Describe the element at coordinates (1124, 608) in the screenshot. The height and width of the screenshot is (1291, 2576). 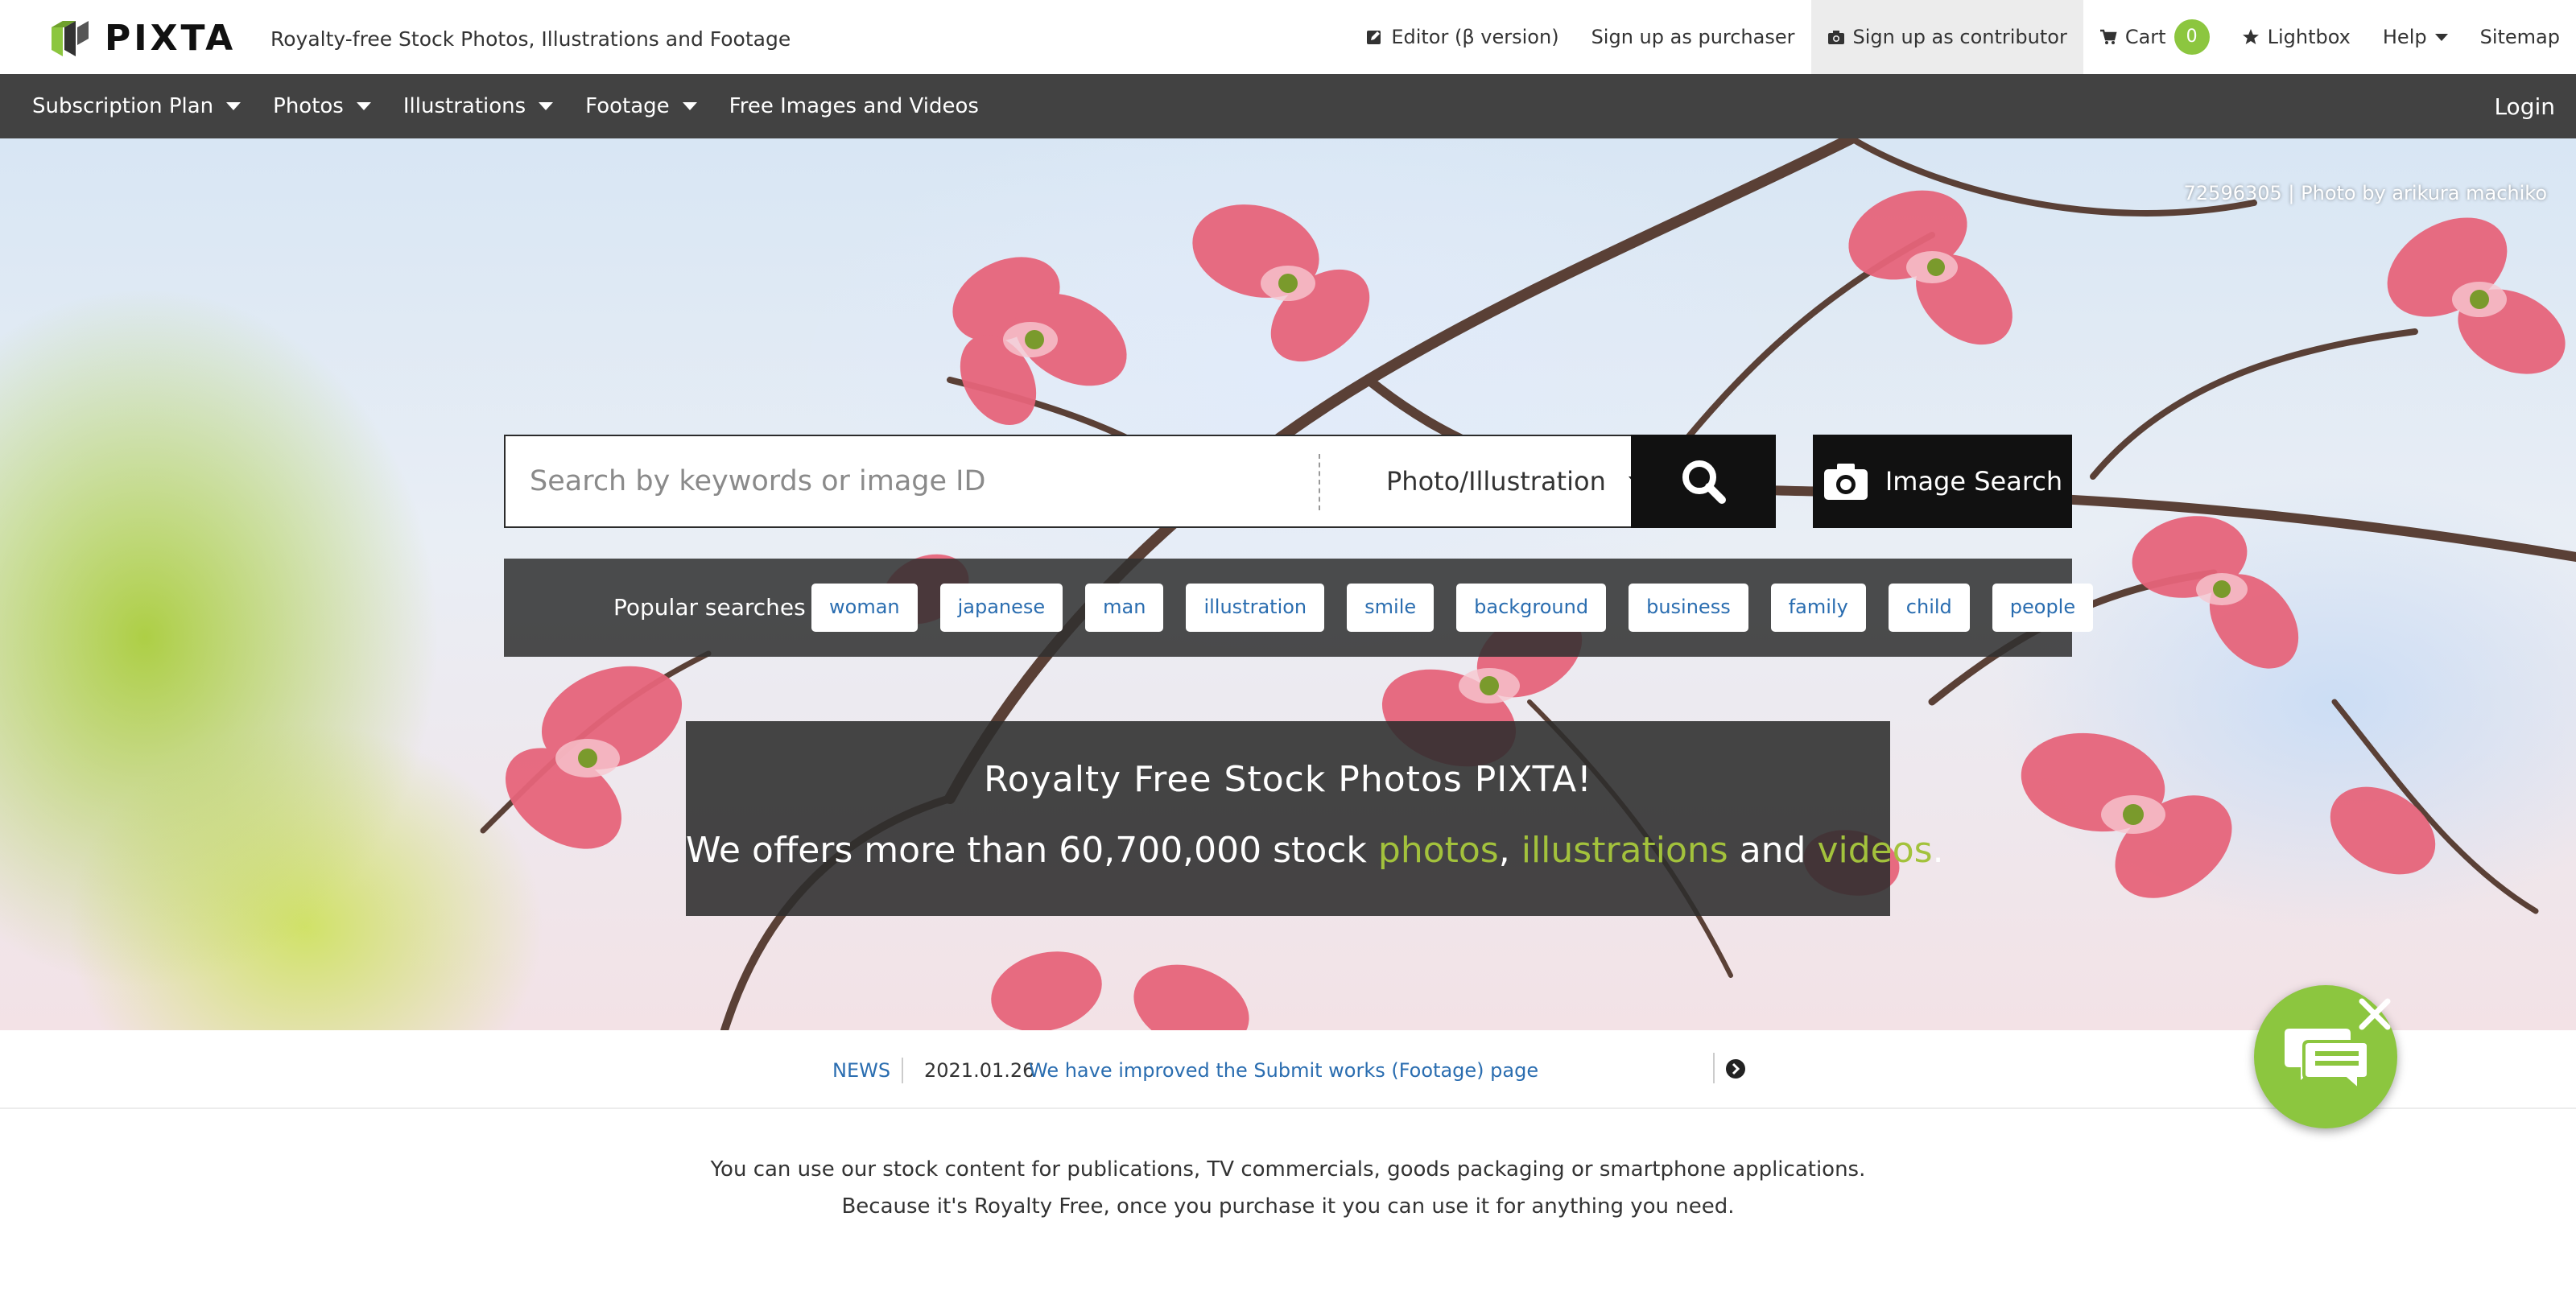
I see `popular-tag: man` at that location.